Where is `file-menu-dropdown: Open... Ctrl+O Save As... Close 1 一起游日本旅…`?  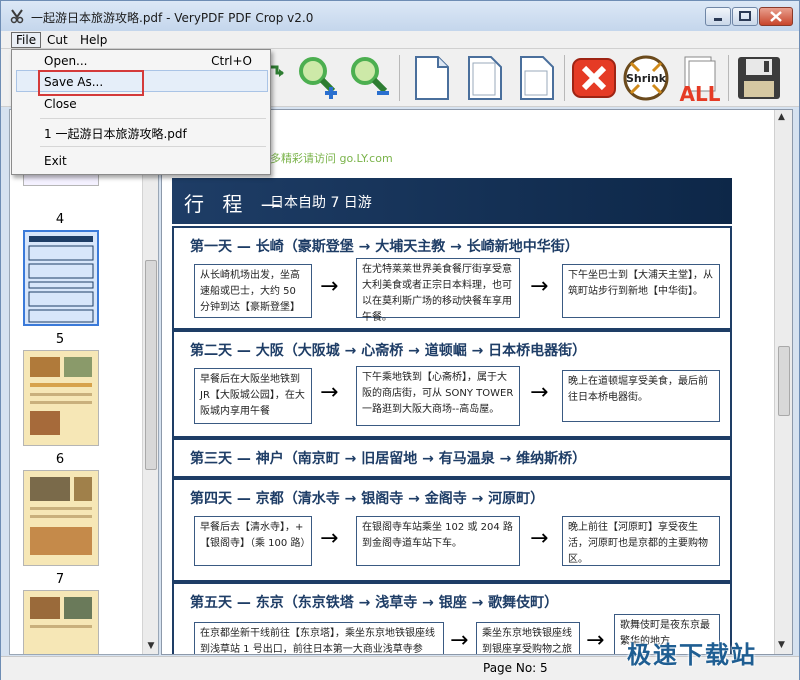 file-menu-dropdown: Open... Ctrl+O Save As... Close 1 一起游日本旅… is located at coordinates (141, 112).